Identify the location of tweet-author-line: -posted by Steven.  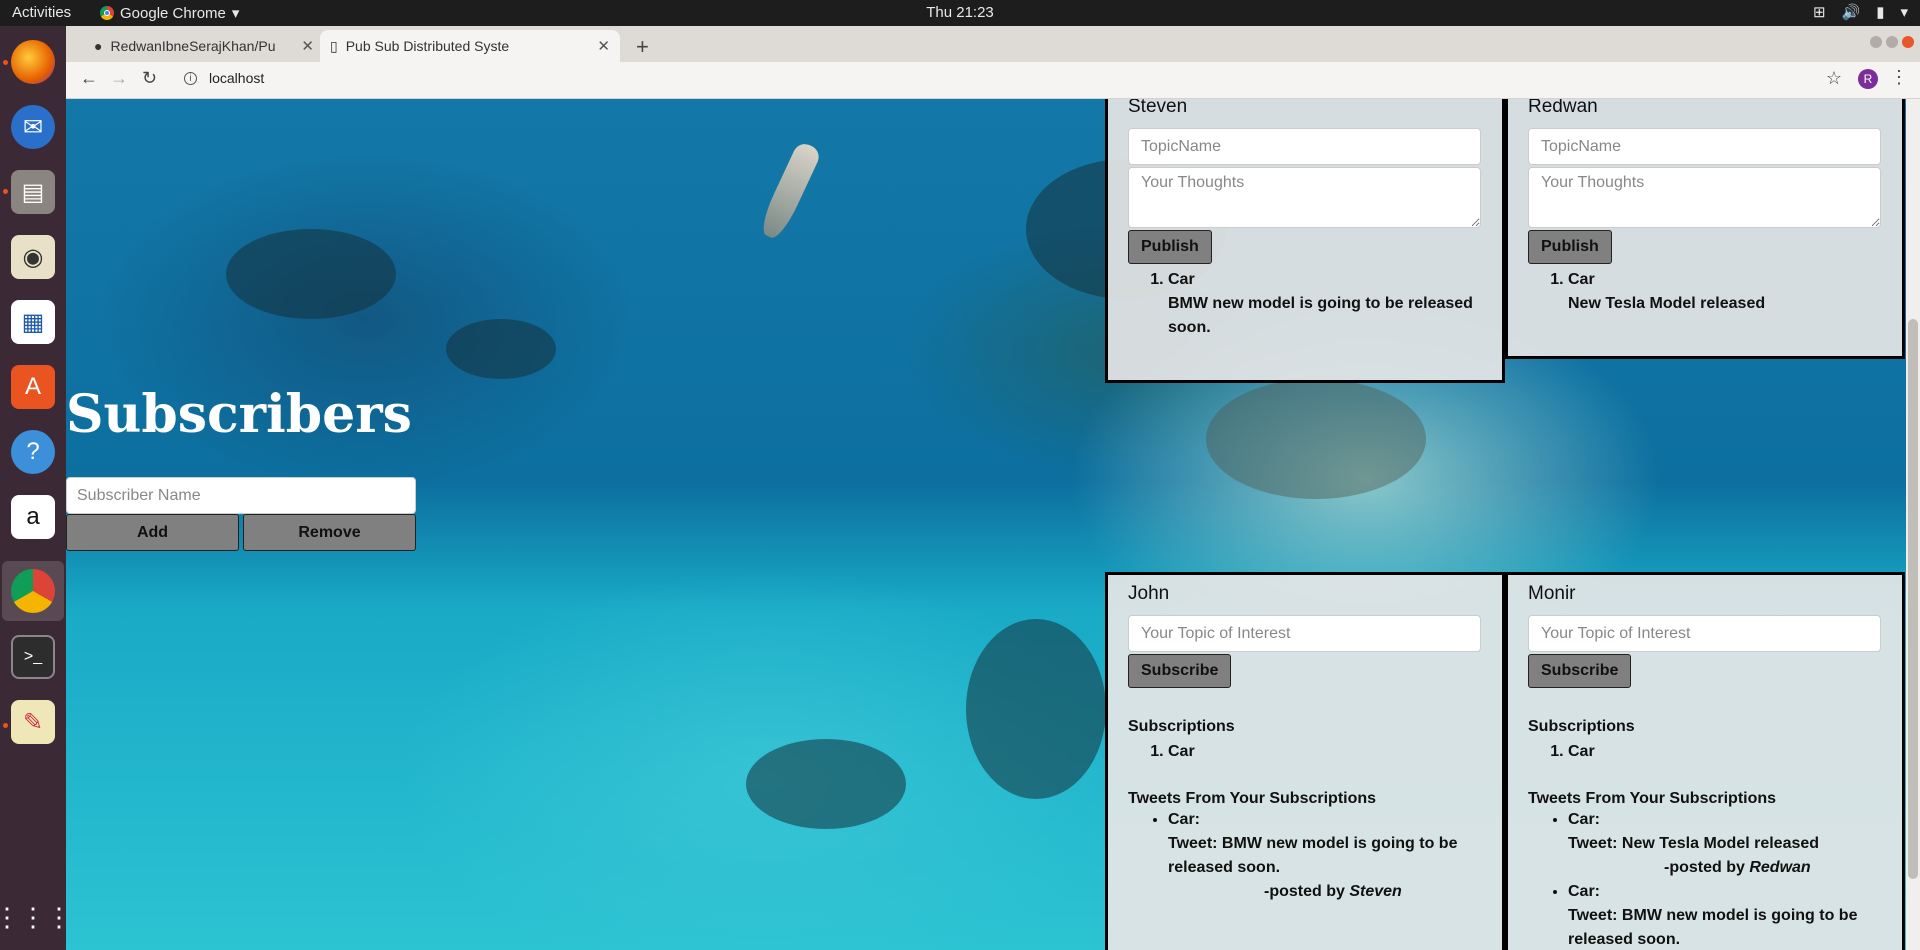
(1325, 892).